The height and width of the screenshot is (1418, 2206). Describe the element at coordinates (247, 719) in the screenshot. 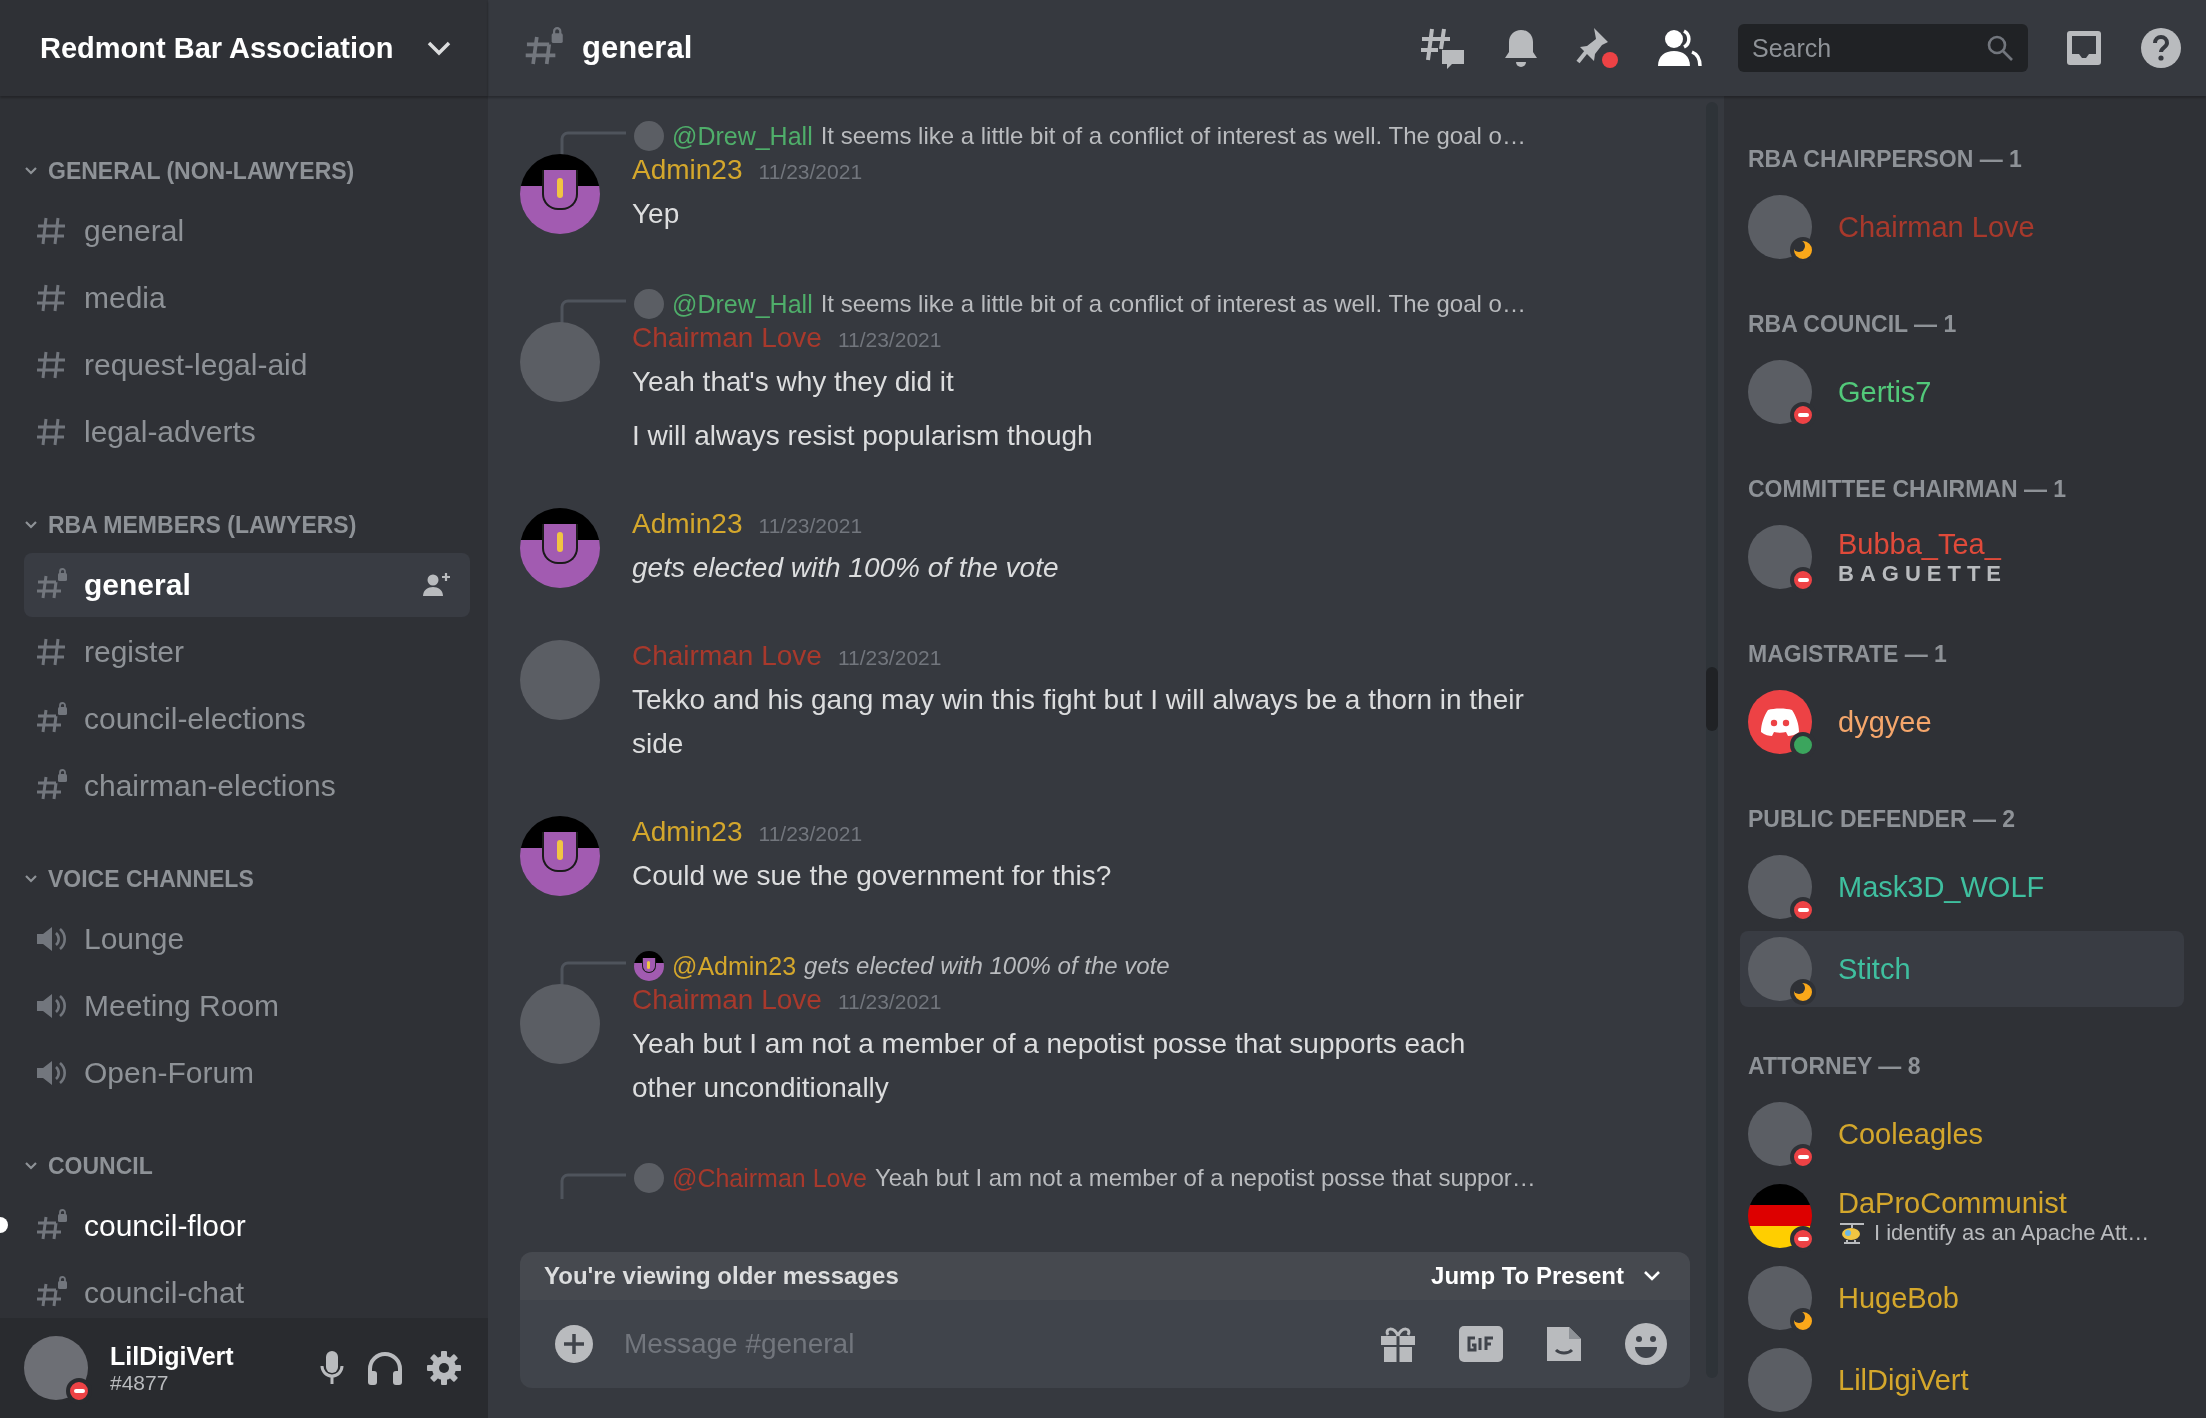

I see `channel-item: council-elections` at that location.